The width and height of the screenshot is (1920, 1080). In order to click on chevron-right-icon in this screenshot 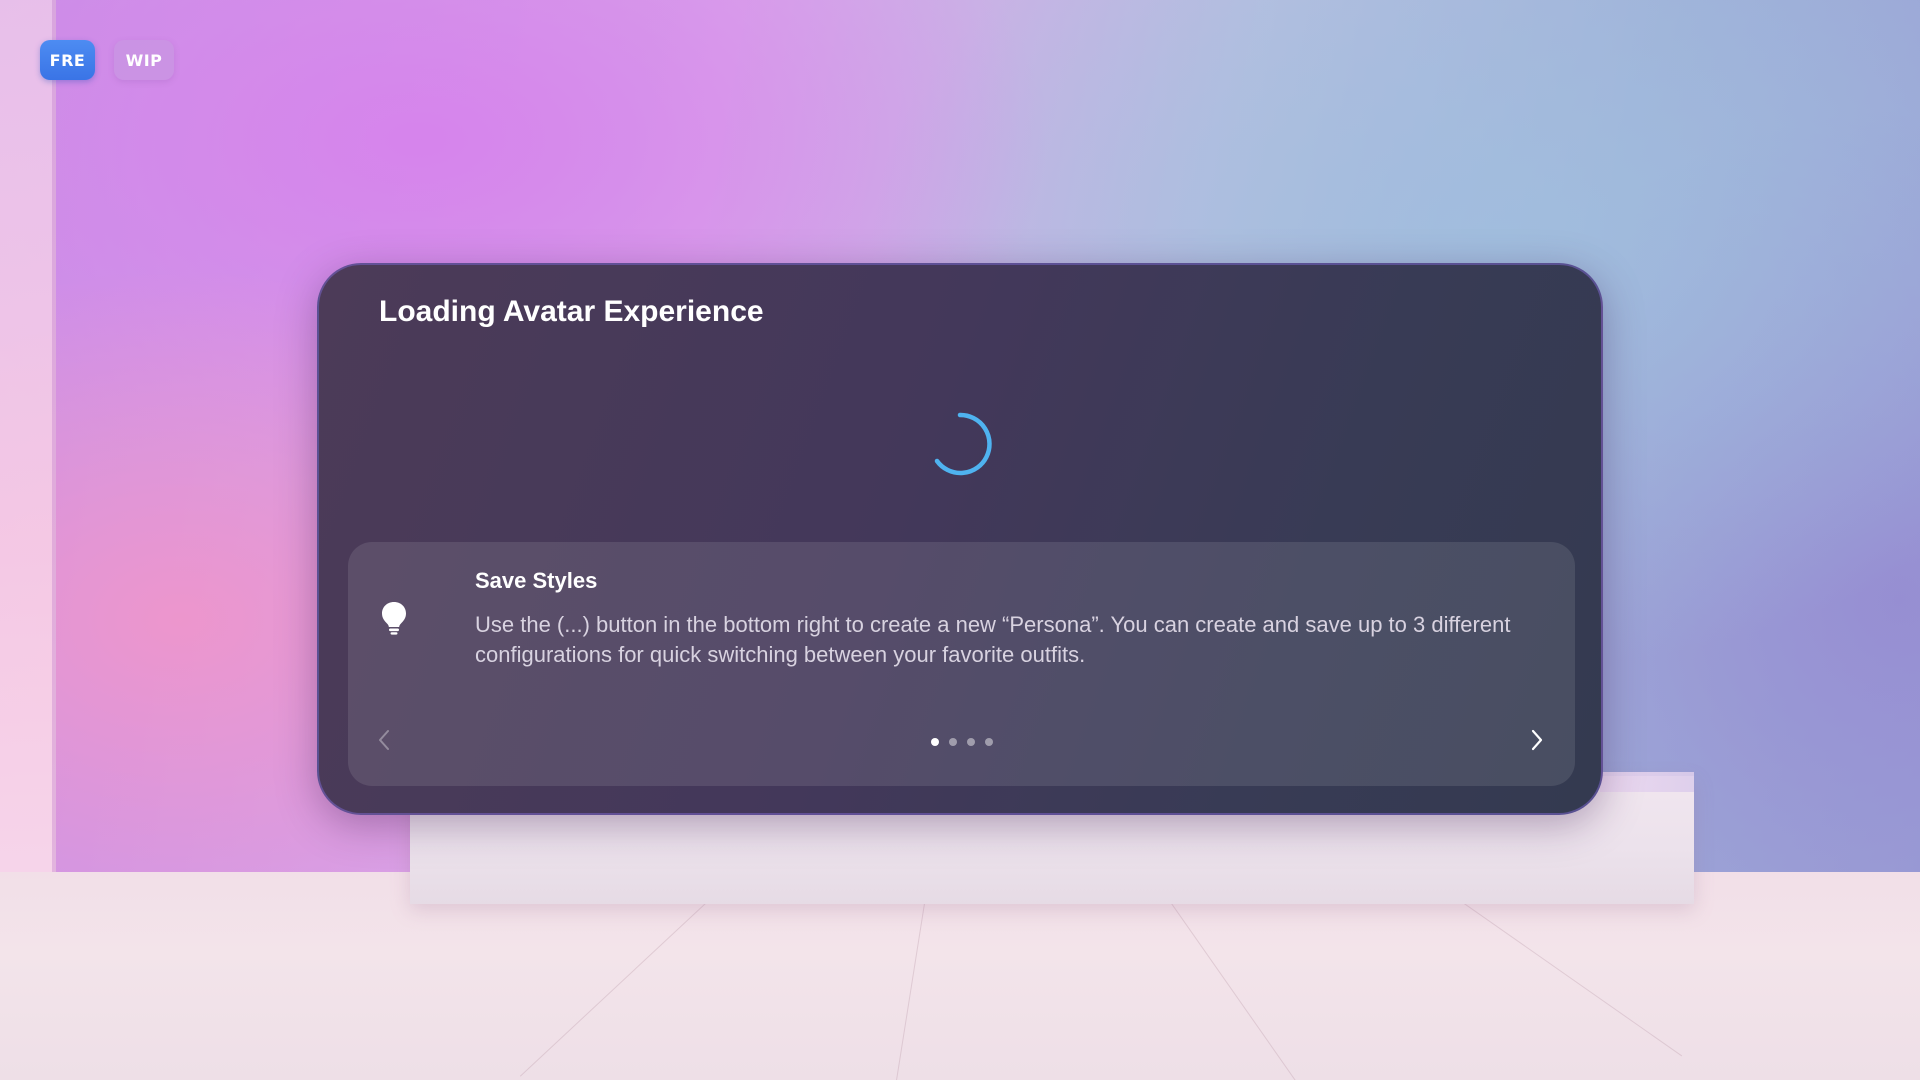, I will do `click(1537, 740)`.